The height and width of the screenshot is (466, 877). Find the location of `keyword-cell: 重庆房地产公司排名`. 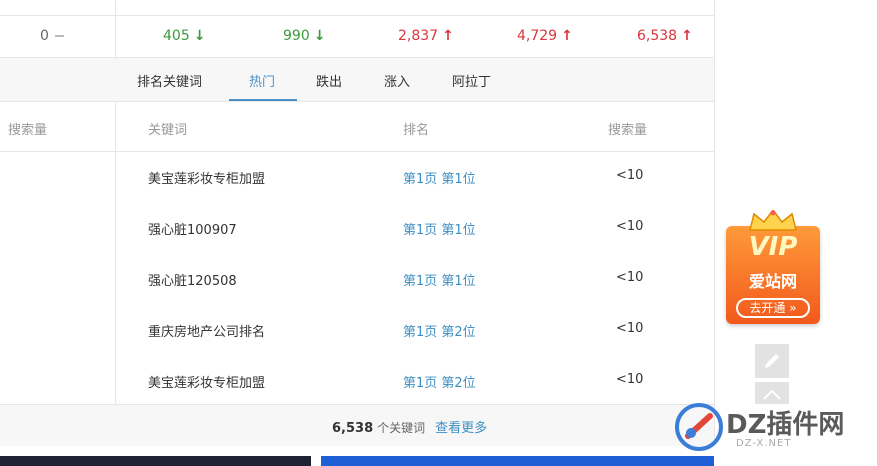

keyword-cell: 重庆房地产公司排名 is located at coordinates (206, 330).